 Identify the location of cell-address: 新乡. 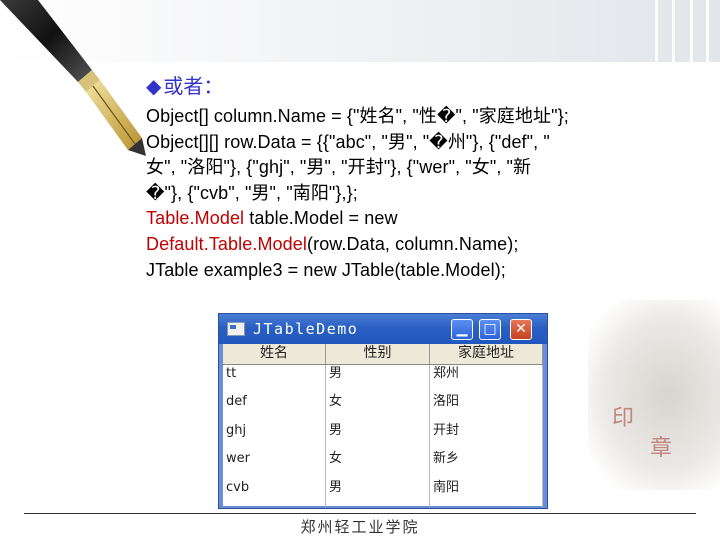
(486, 464).